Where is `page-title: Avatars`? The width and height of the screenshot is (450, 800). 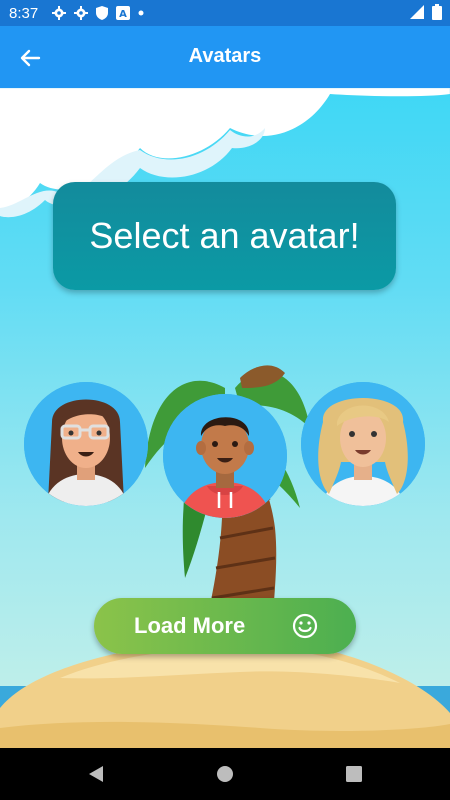
page-title: Avatars is located at coordinates (225, 56).